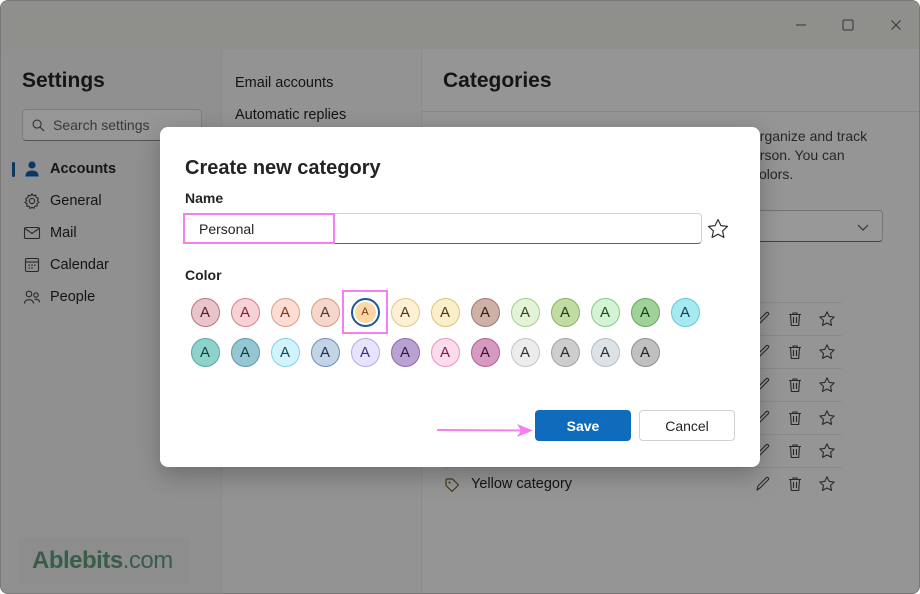 The height and width of the screenshot is (594, 920). I want to click on name-label: Name, so click(204, 198).